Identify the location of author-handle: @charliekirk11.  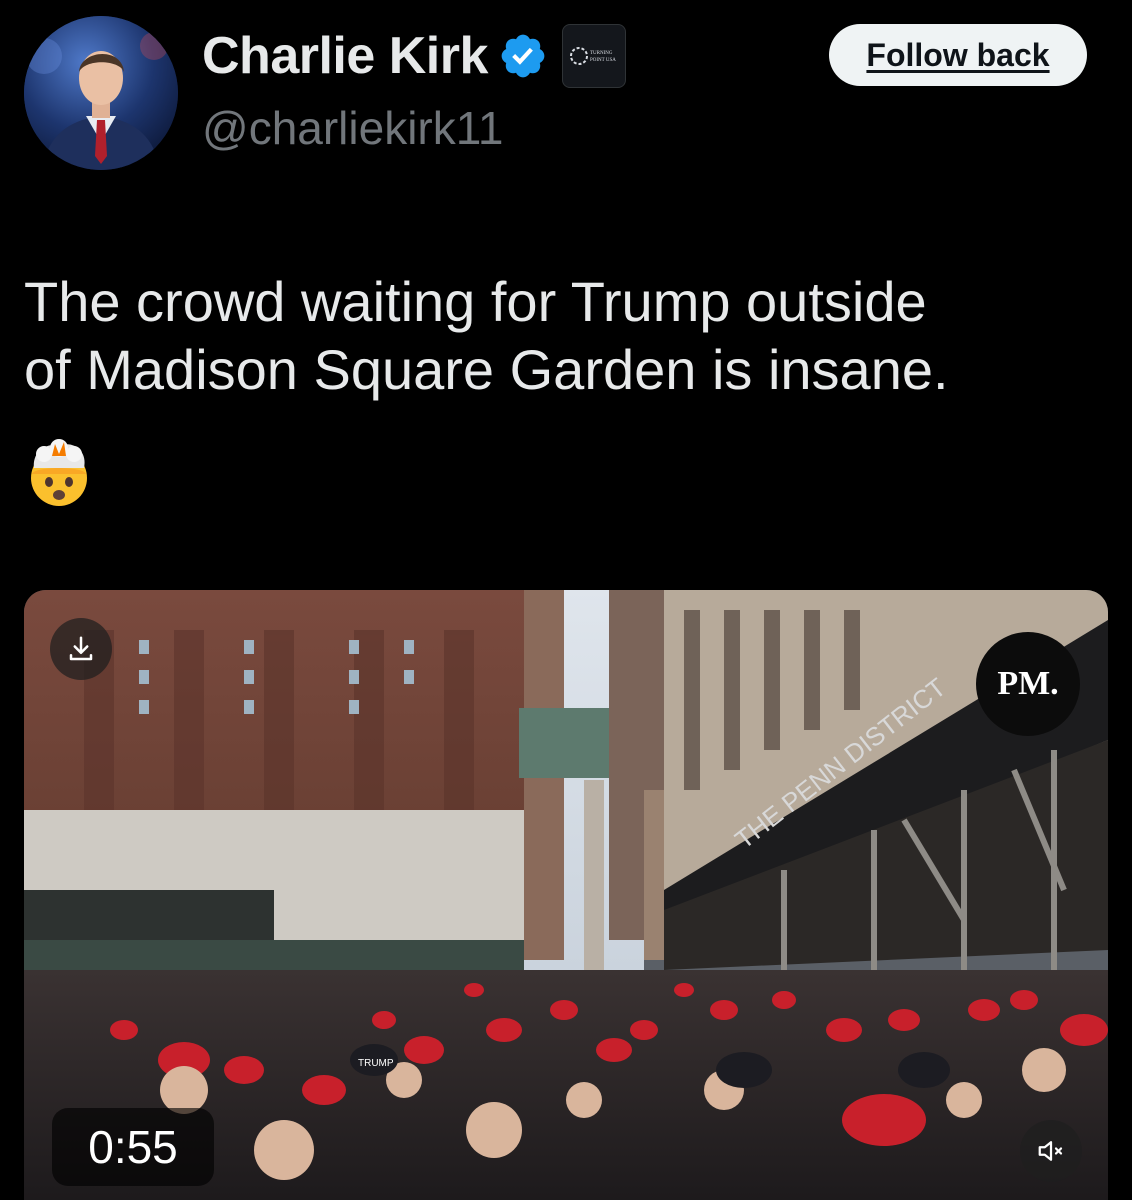
(353, 128).